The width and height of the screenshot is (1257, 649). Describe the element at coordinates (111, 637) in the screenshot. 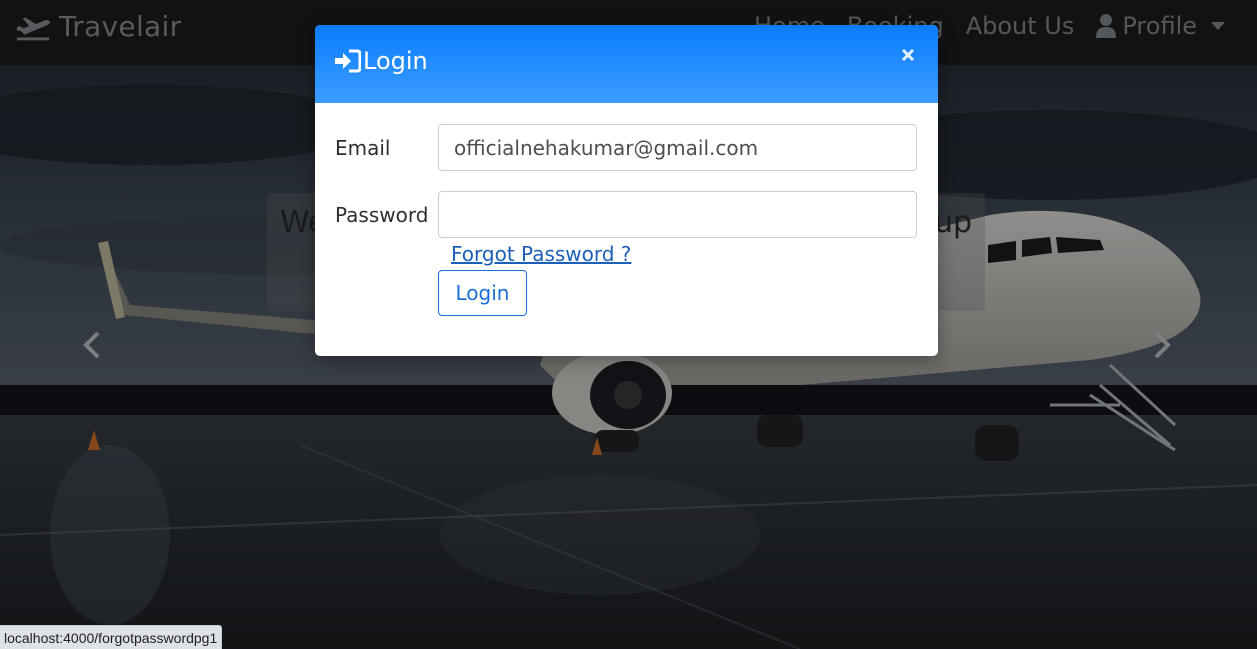

I see `browser-status-url: localhost:4000/forgotpasswordpg1` at that location.